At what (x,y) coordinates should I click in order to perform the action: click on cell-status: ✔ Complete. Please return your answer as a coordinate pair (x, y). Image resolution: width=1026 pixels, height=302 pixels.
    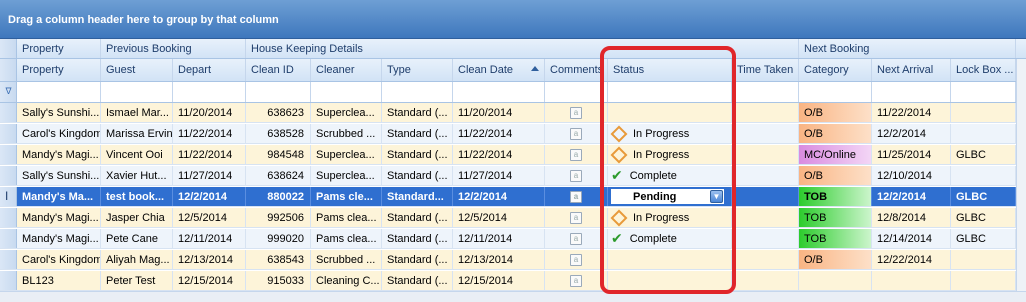
    Looking at the image, I should click on (670, 238).